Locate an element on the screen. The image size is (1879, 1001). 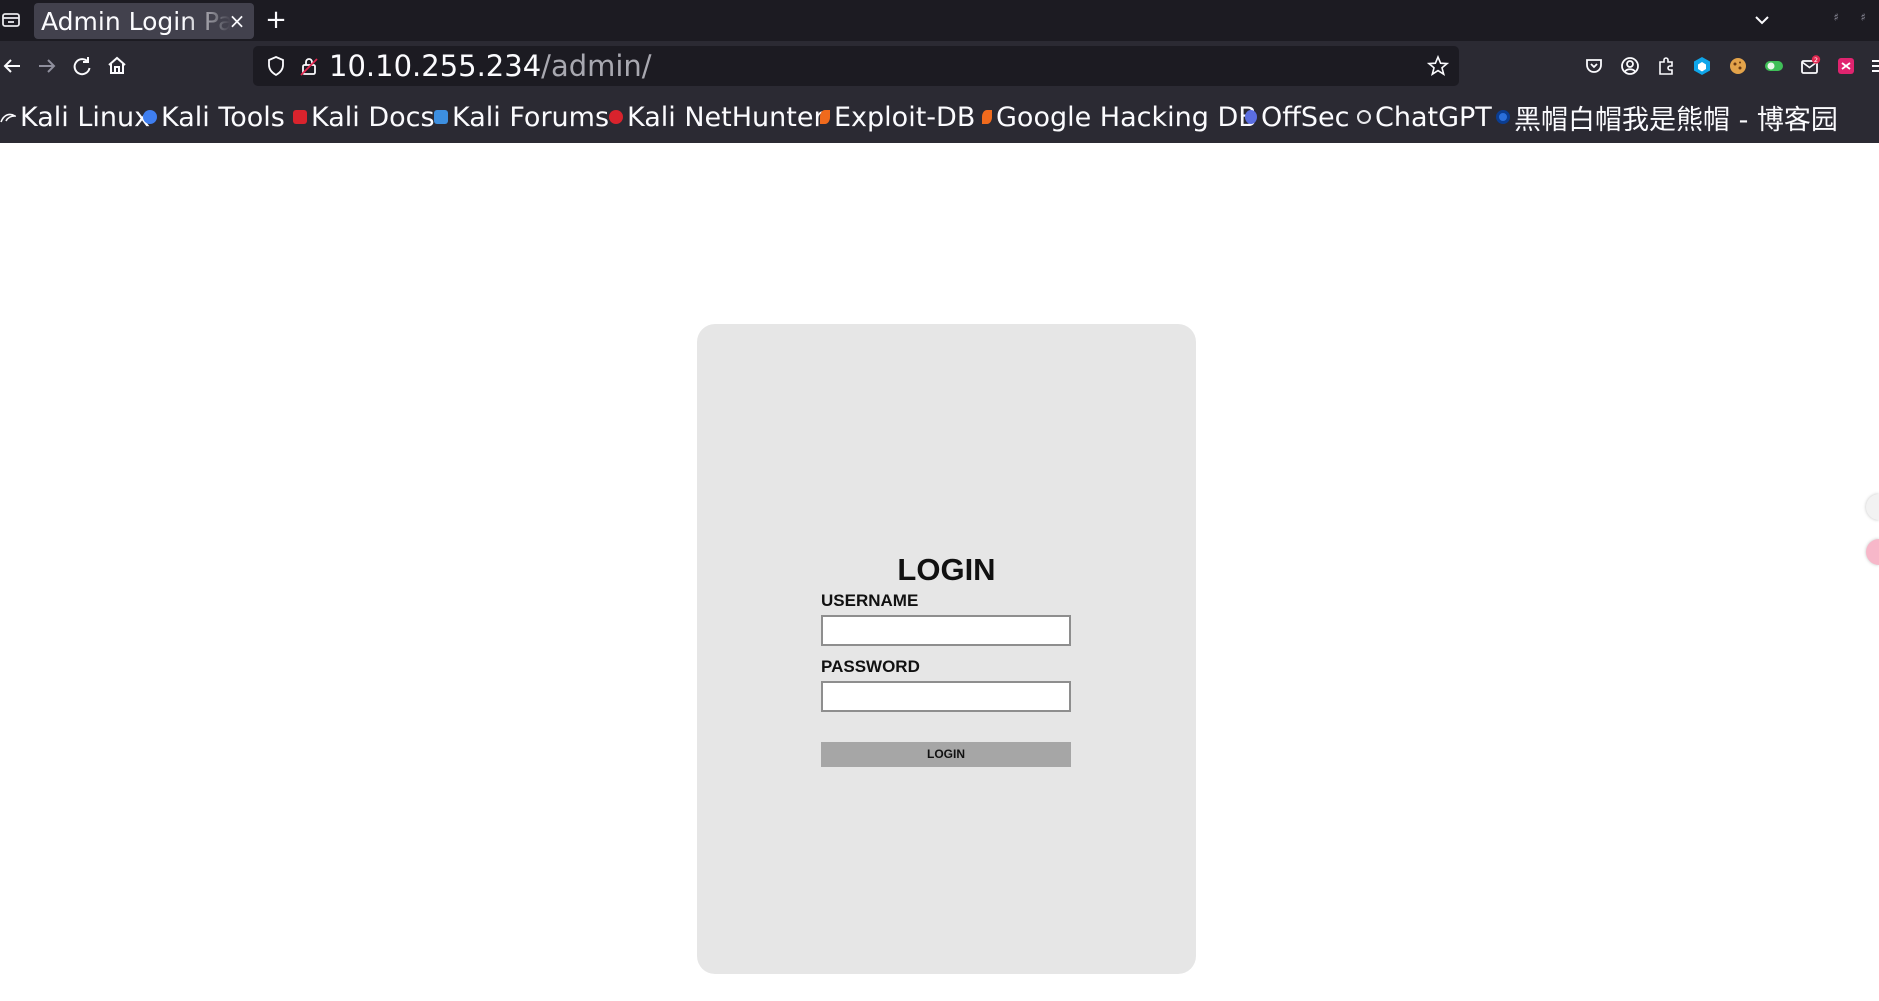
back-arrow-icon is located at coordinates (13, 66).